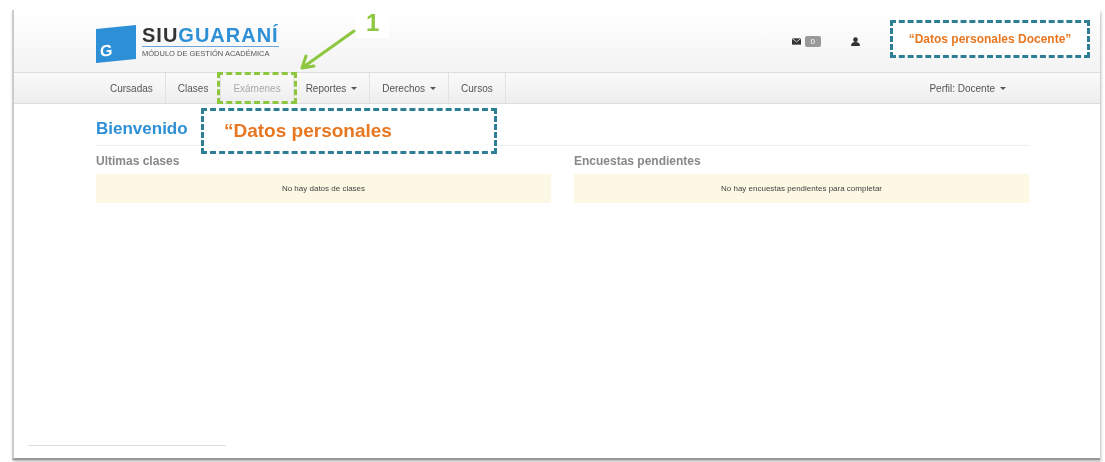  What do you see at coordinates (638, 161) in the screenshot?
I see `panel-title: Encuestas pendientes` at bounding box center [638, 161].